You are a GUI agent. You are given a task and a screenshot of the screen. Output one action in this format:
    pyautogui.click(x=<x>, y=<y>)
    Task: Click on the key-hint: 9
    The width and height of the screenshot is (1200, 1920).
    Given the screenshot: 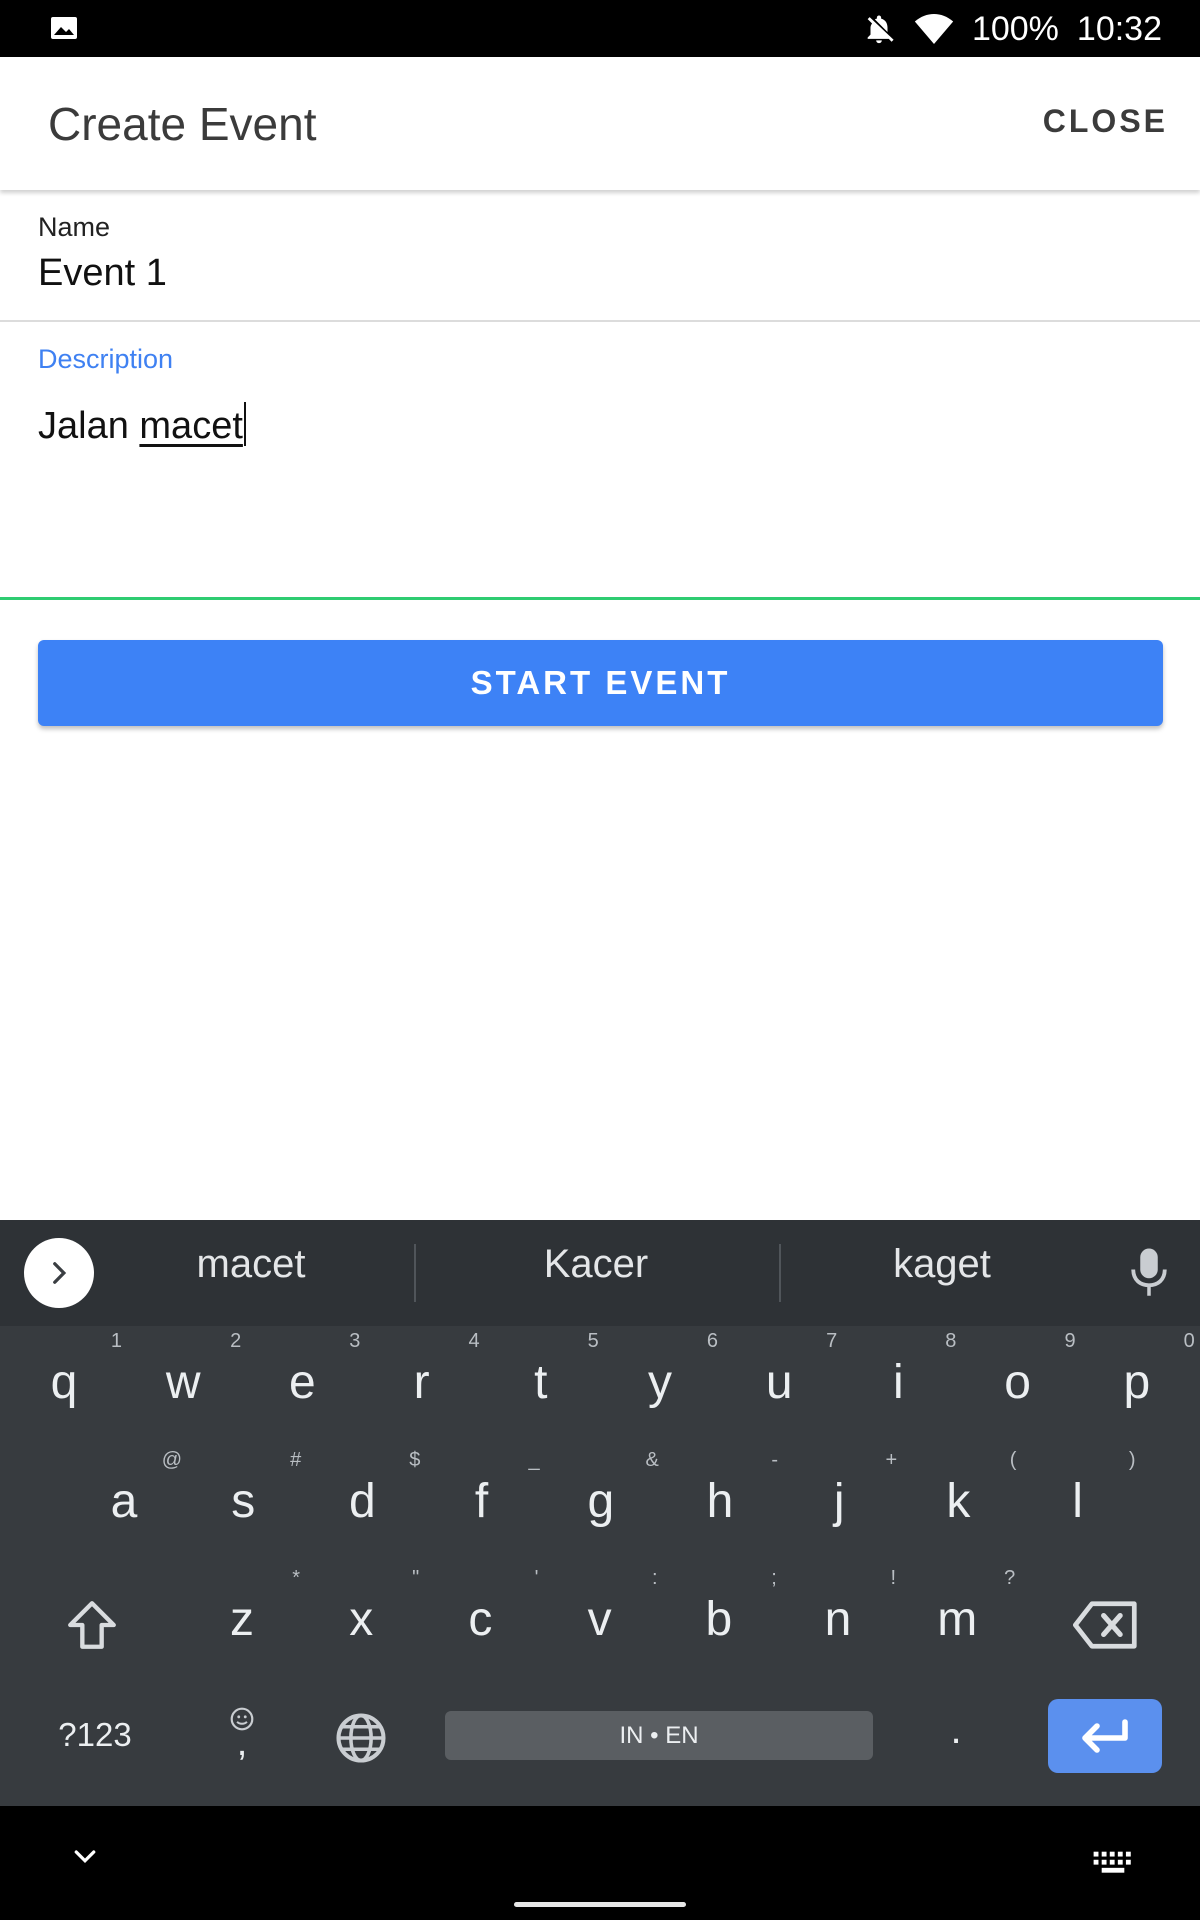 What is the action you would take?
    pyautogui.click(x=1070, y=1341)
    